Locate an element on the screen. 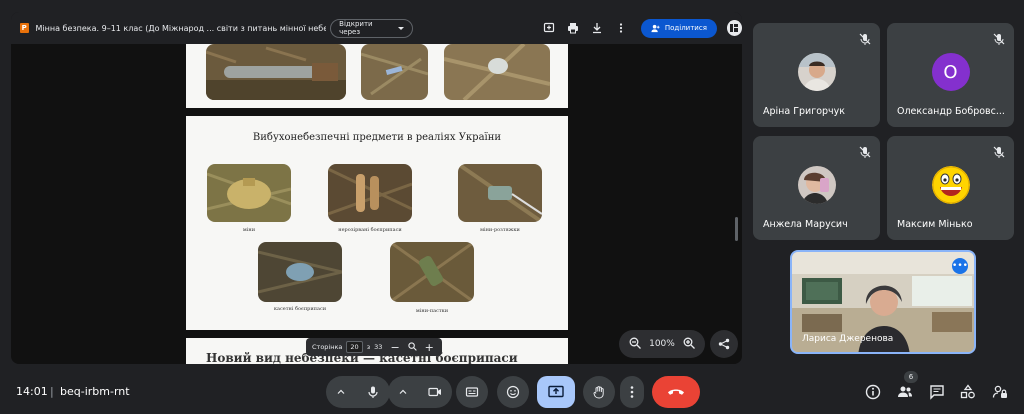  emoji-icon is located at coordinates (513, 392).